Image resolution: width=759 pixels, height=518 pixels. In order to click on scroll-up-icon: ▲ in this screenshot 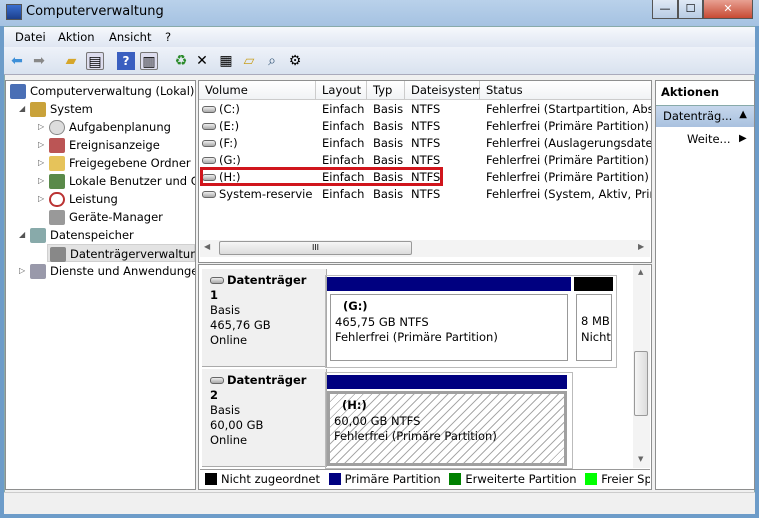, I will do `click(640, 272)`.